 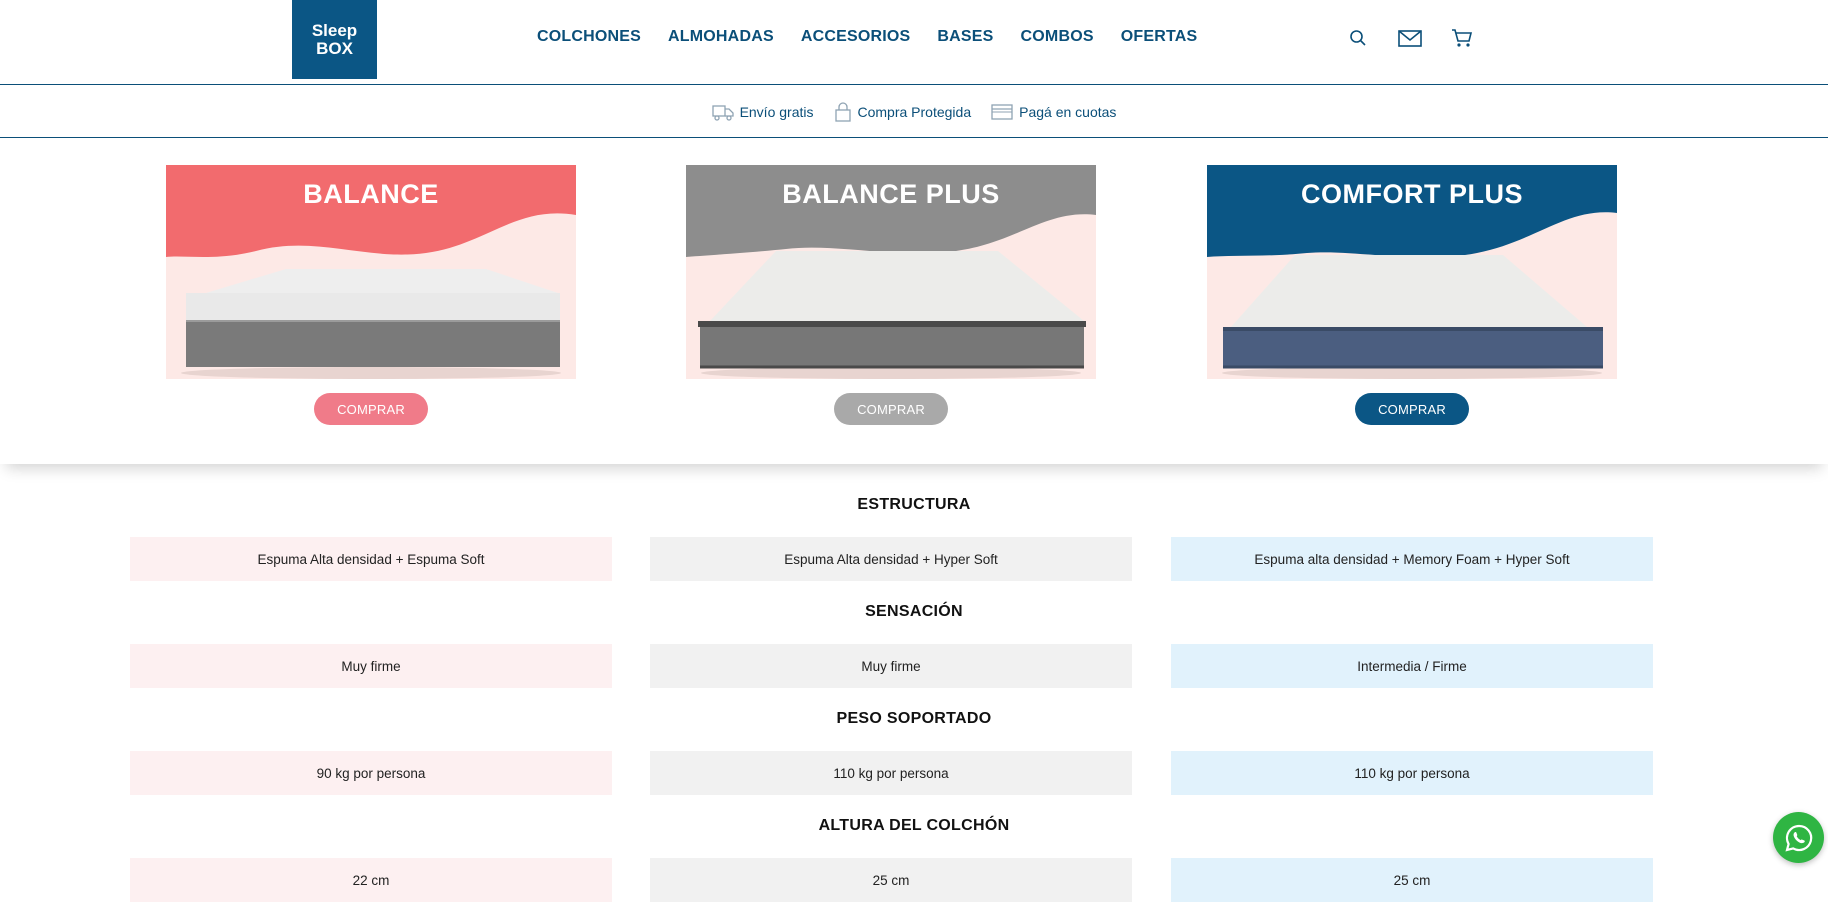 What do you see at coordinates (334, 48) in the screenshot?
I see `brand-line-2: BOX` at bounding box center [334, 48].